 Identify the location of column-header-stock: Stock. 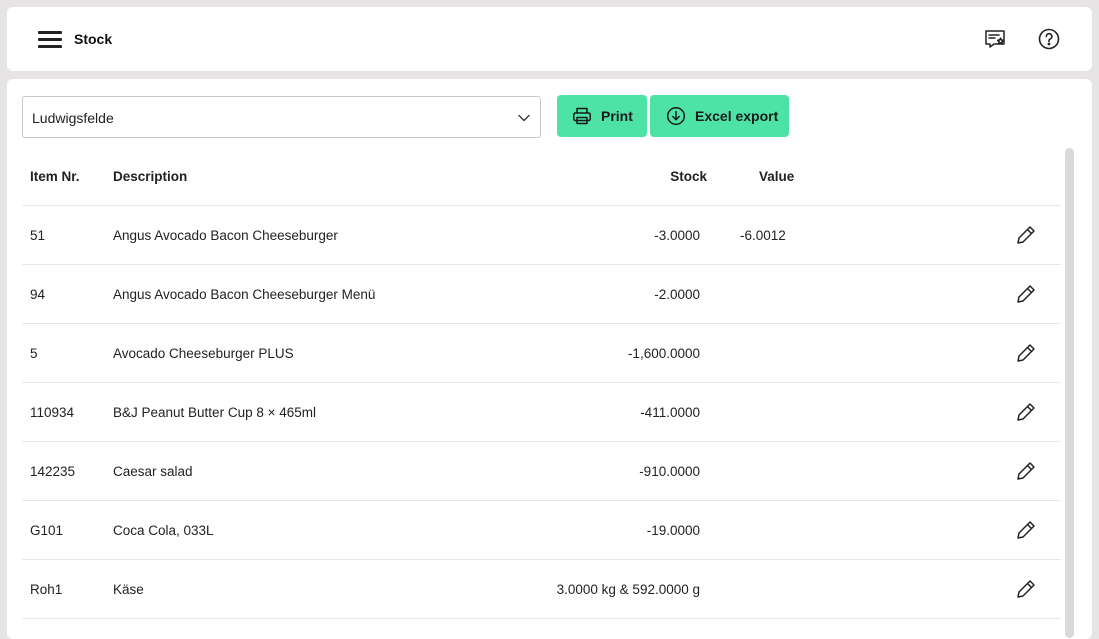
(688, 176).